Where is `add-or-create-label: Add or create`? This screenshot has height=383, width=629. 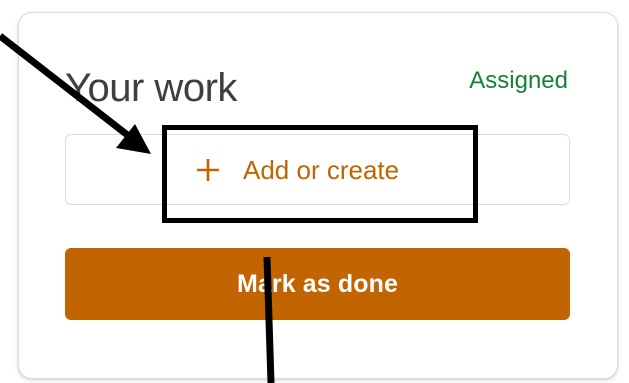 add-or-create-label: Add or create is located at coordinates (321, 170).